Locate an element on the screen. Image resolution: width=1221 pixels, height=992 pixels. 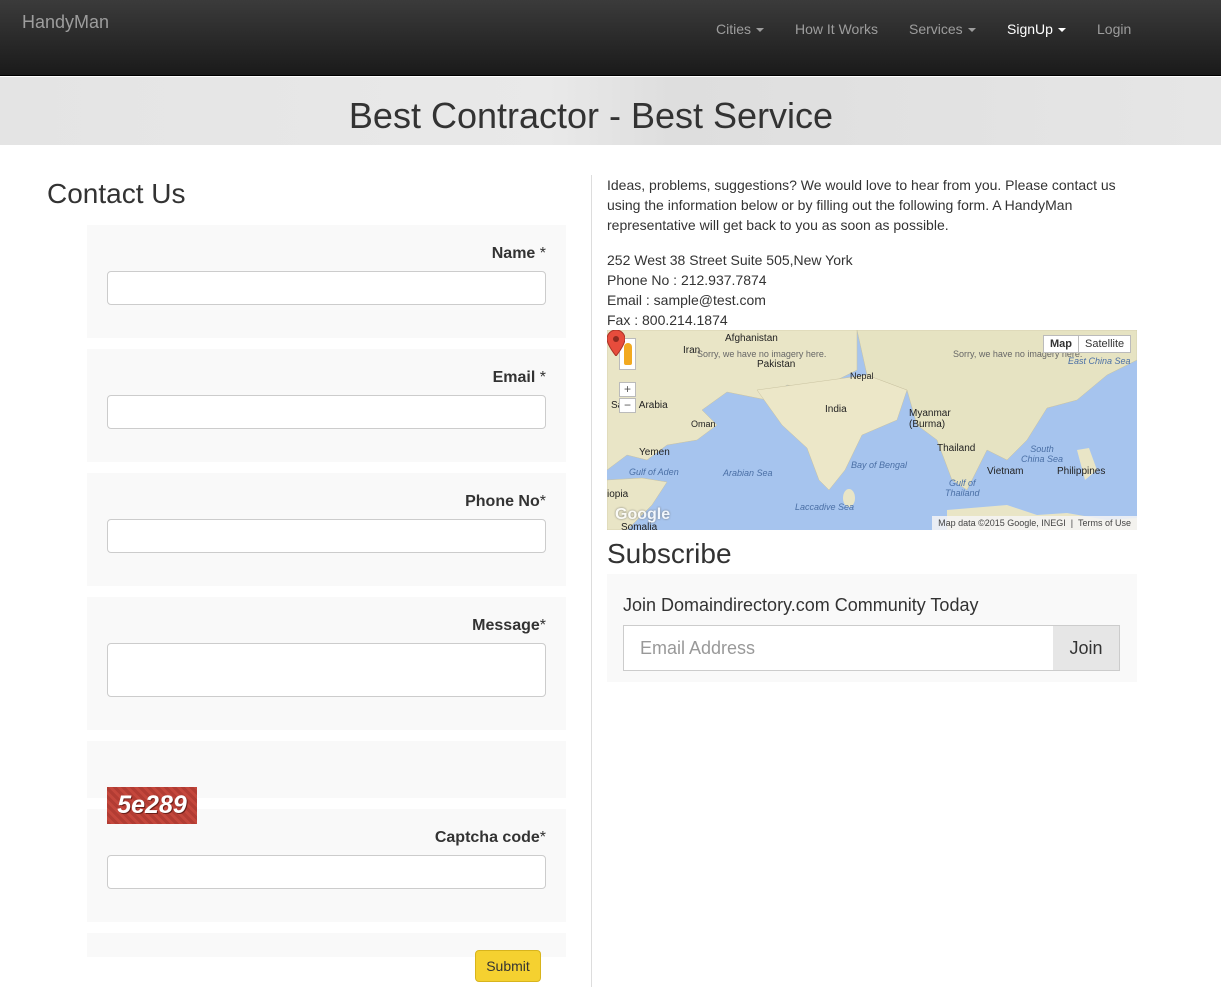
phone-input is located at coordinates (326, 536).